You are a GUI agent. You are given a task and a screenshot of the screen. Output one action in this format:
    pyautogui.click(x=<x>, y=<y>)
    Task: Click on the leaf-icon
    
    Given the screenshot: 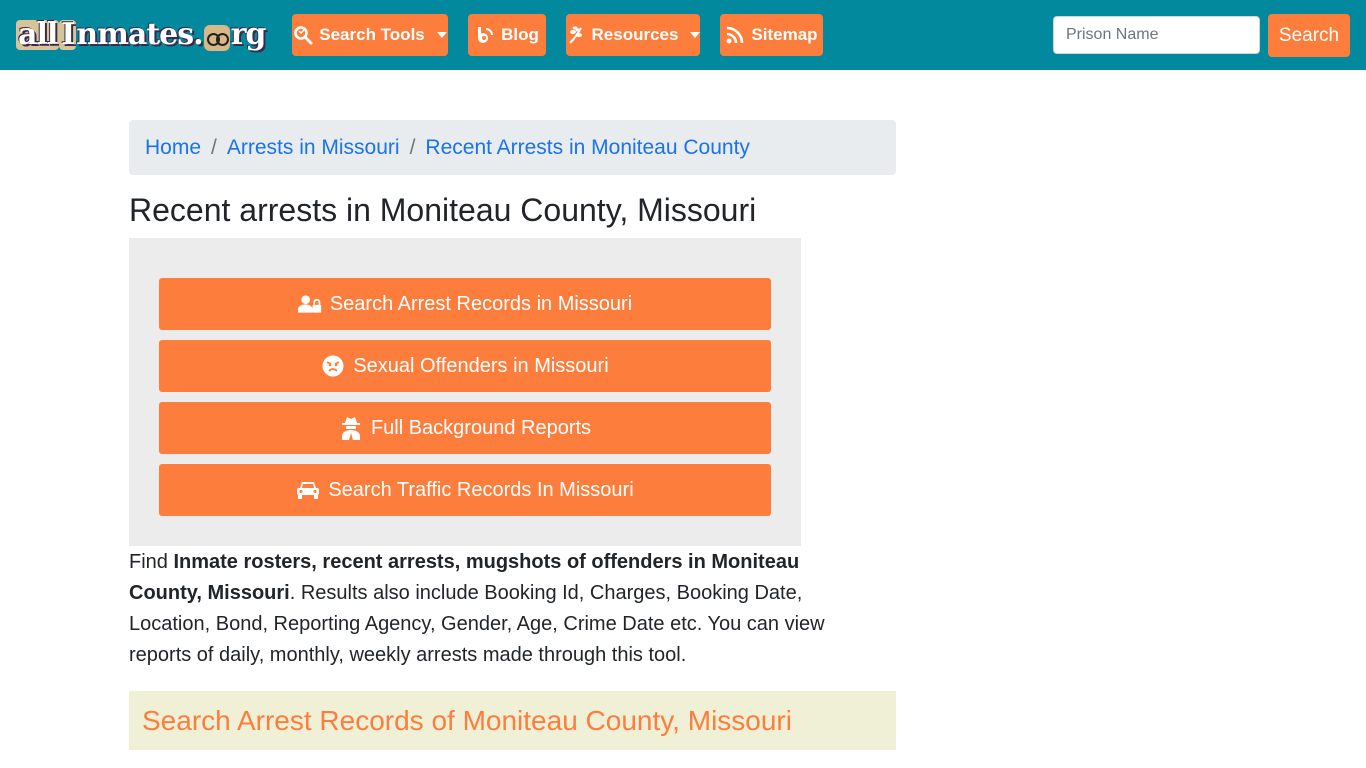 What is the action you would take?
    pyautogui.click(x=576, y=35)
    